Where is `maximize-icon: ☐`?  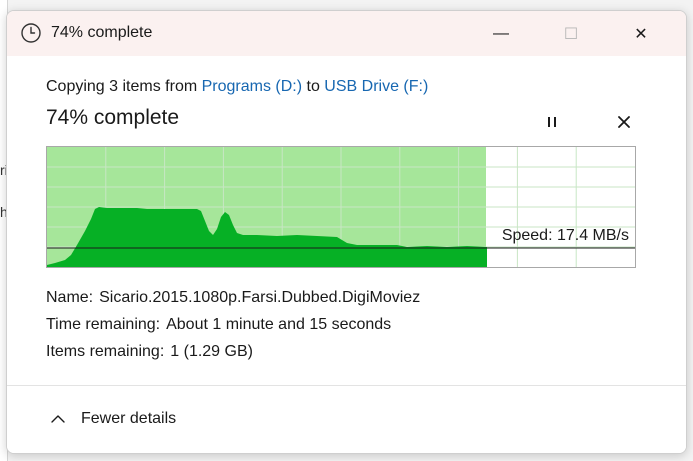 maximize-icon: ☐ is located at coordinates (571, 34).